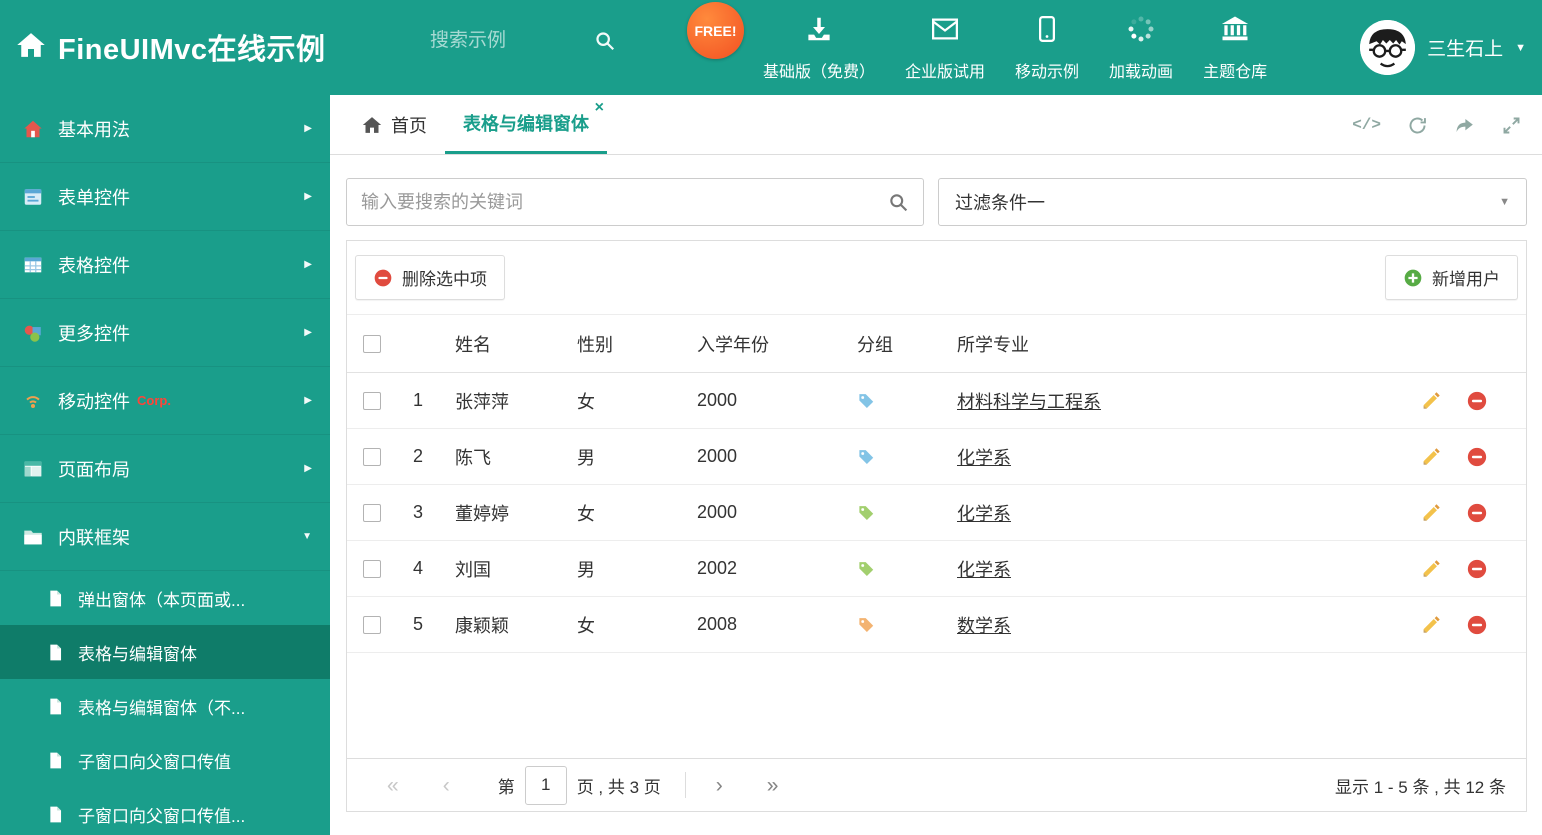 Image resolution: width=1542 pixels, height=835 pixels. I want to click on top-search-input, so click(505, 41).